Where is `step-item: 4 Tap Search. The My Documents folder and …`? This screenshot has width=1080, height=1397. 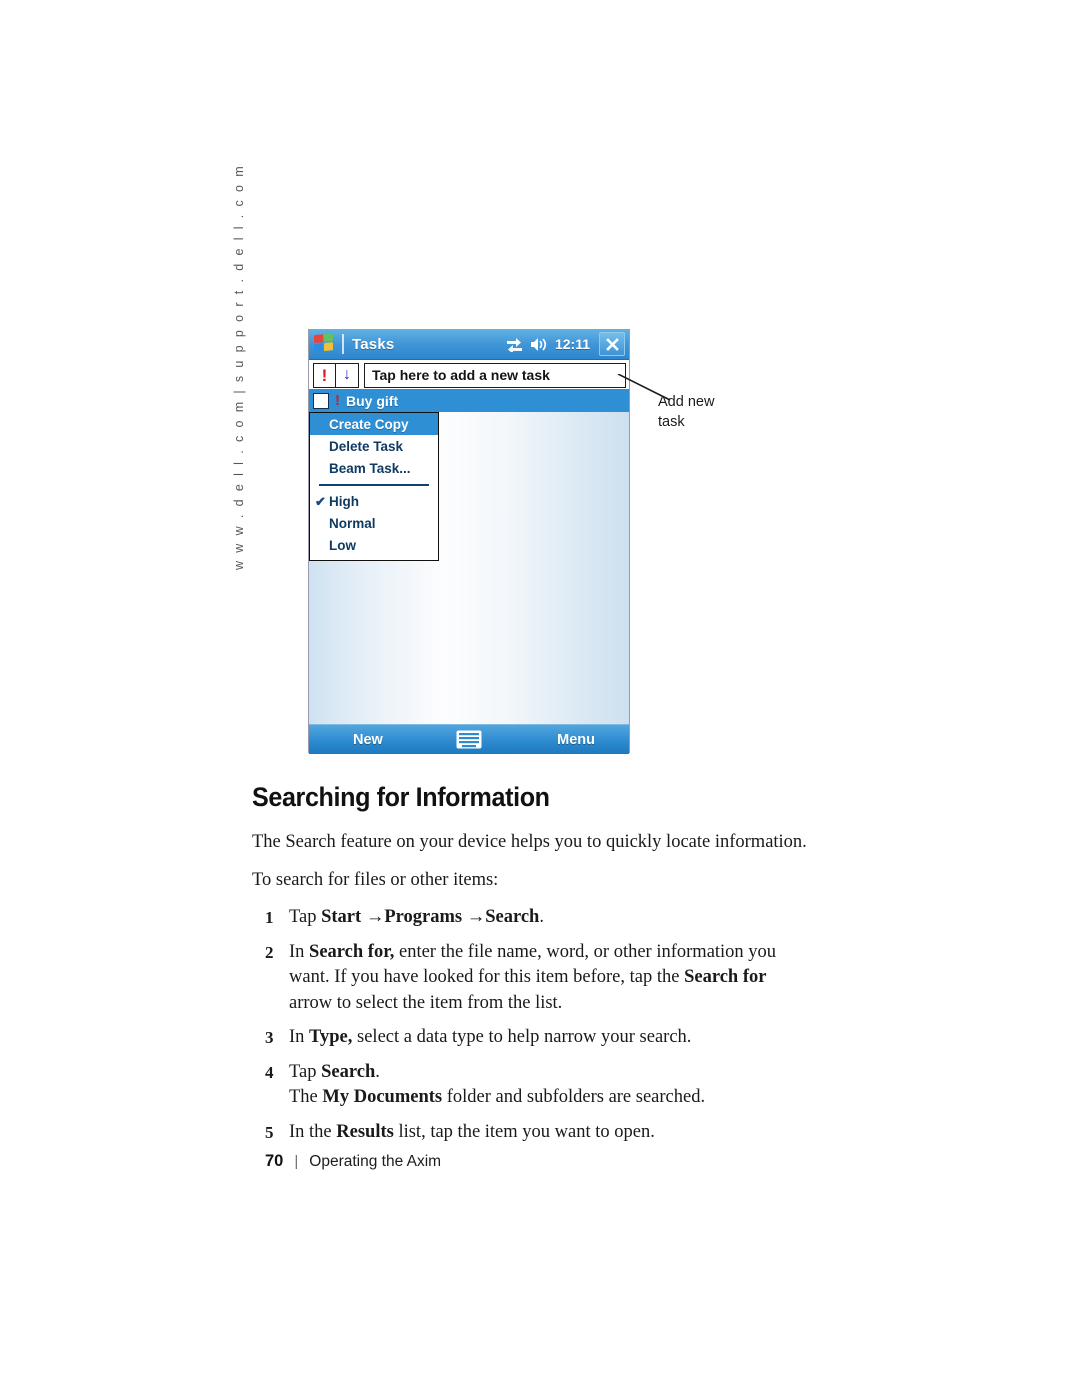
step-item: 4 Tap Search. The My Documents folder and … is located at coordinates (530, 1085).